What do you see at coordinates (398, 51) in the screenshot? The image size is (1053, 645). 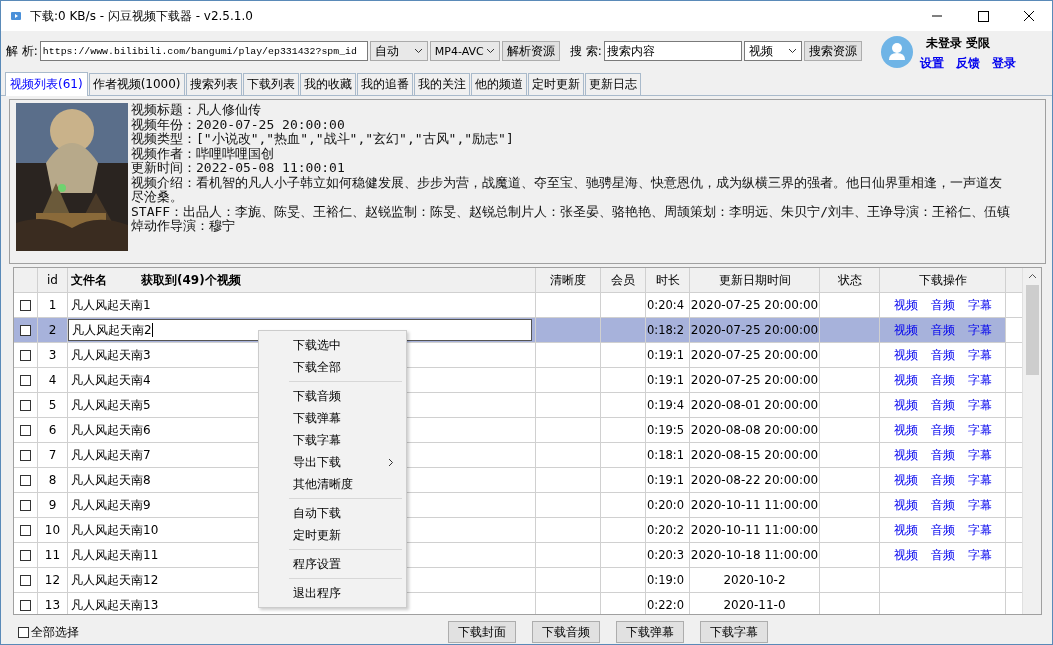 I see `mode-dropdown: 自动` at bounding box center [398, 51].